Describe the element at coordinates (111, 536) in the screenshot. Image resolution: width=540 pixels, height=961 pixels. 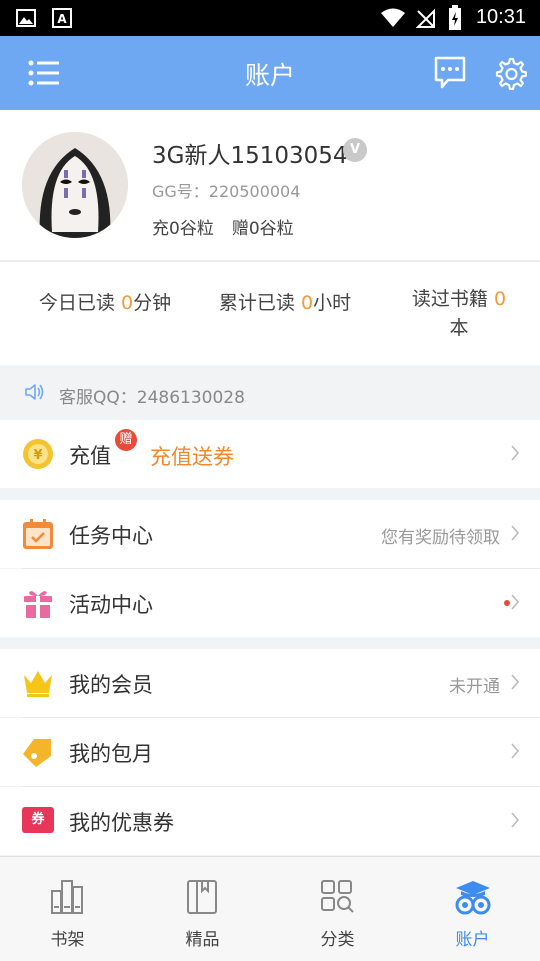
I see `task-center-label: 任务中心` at that location.